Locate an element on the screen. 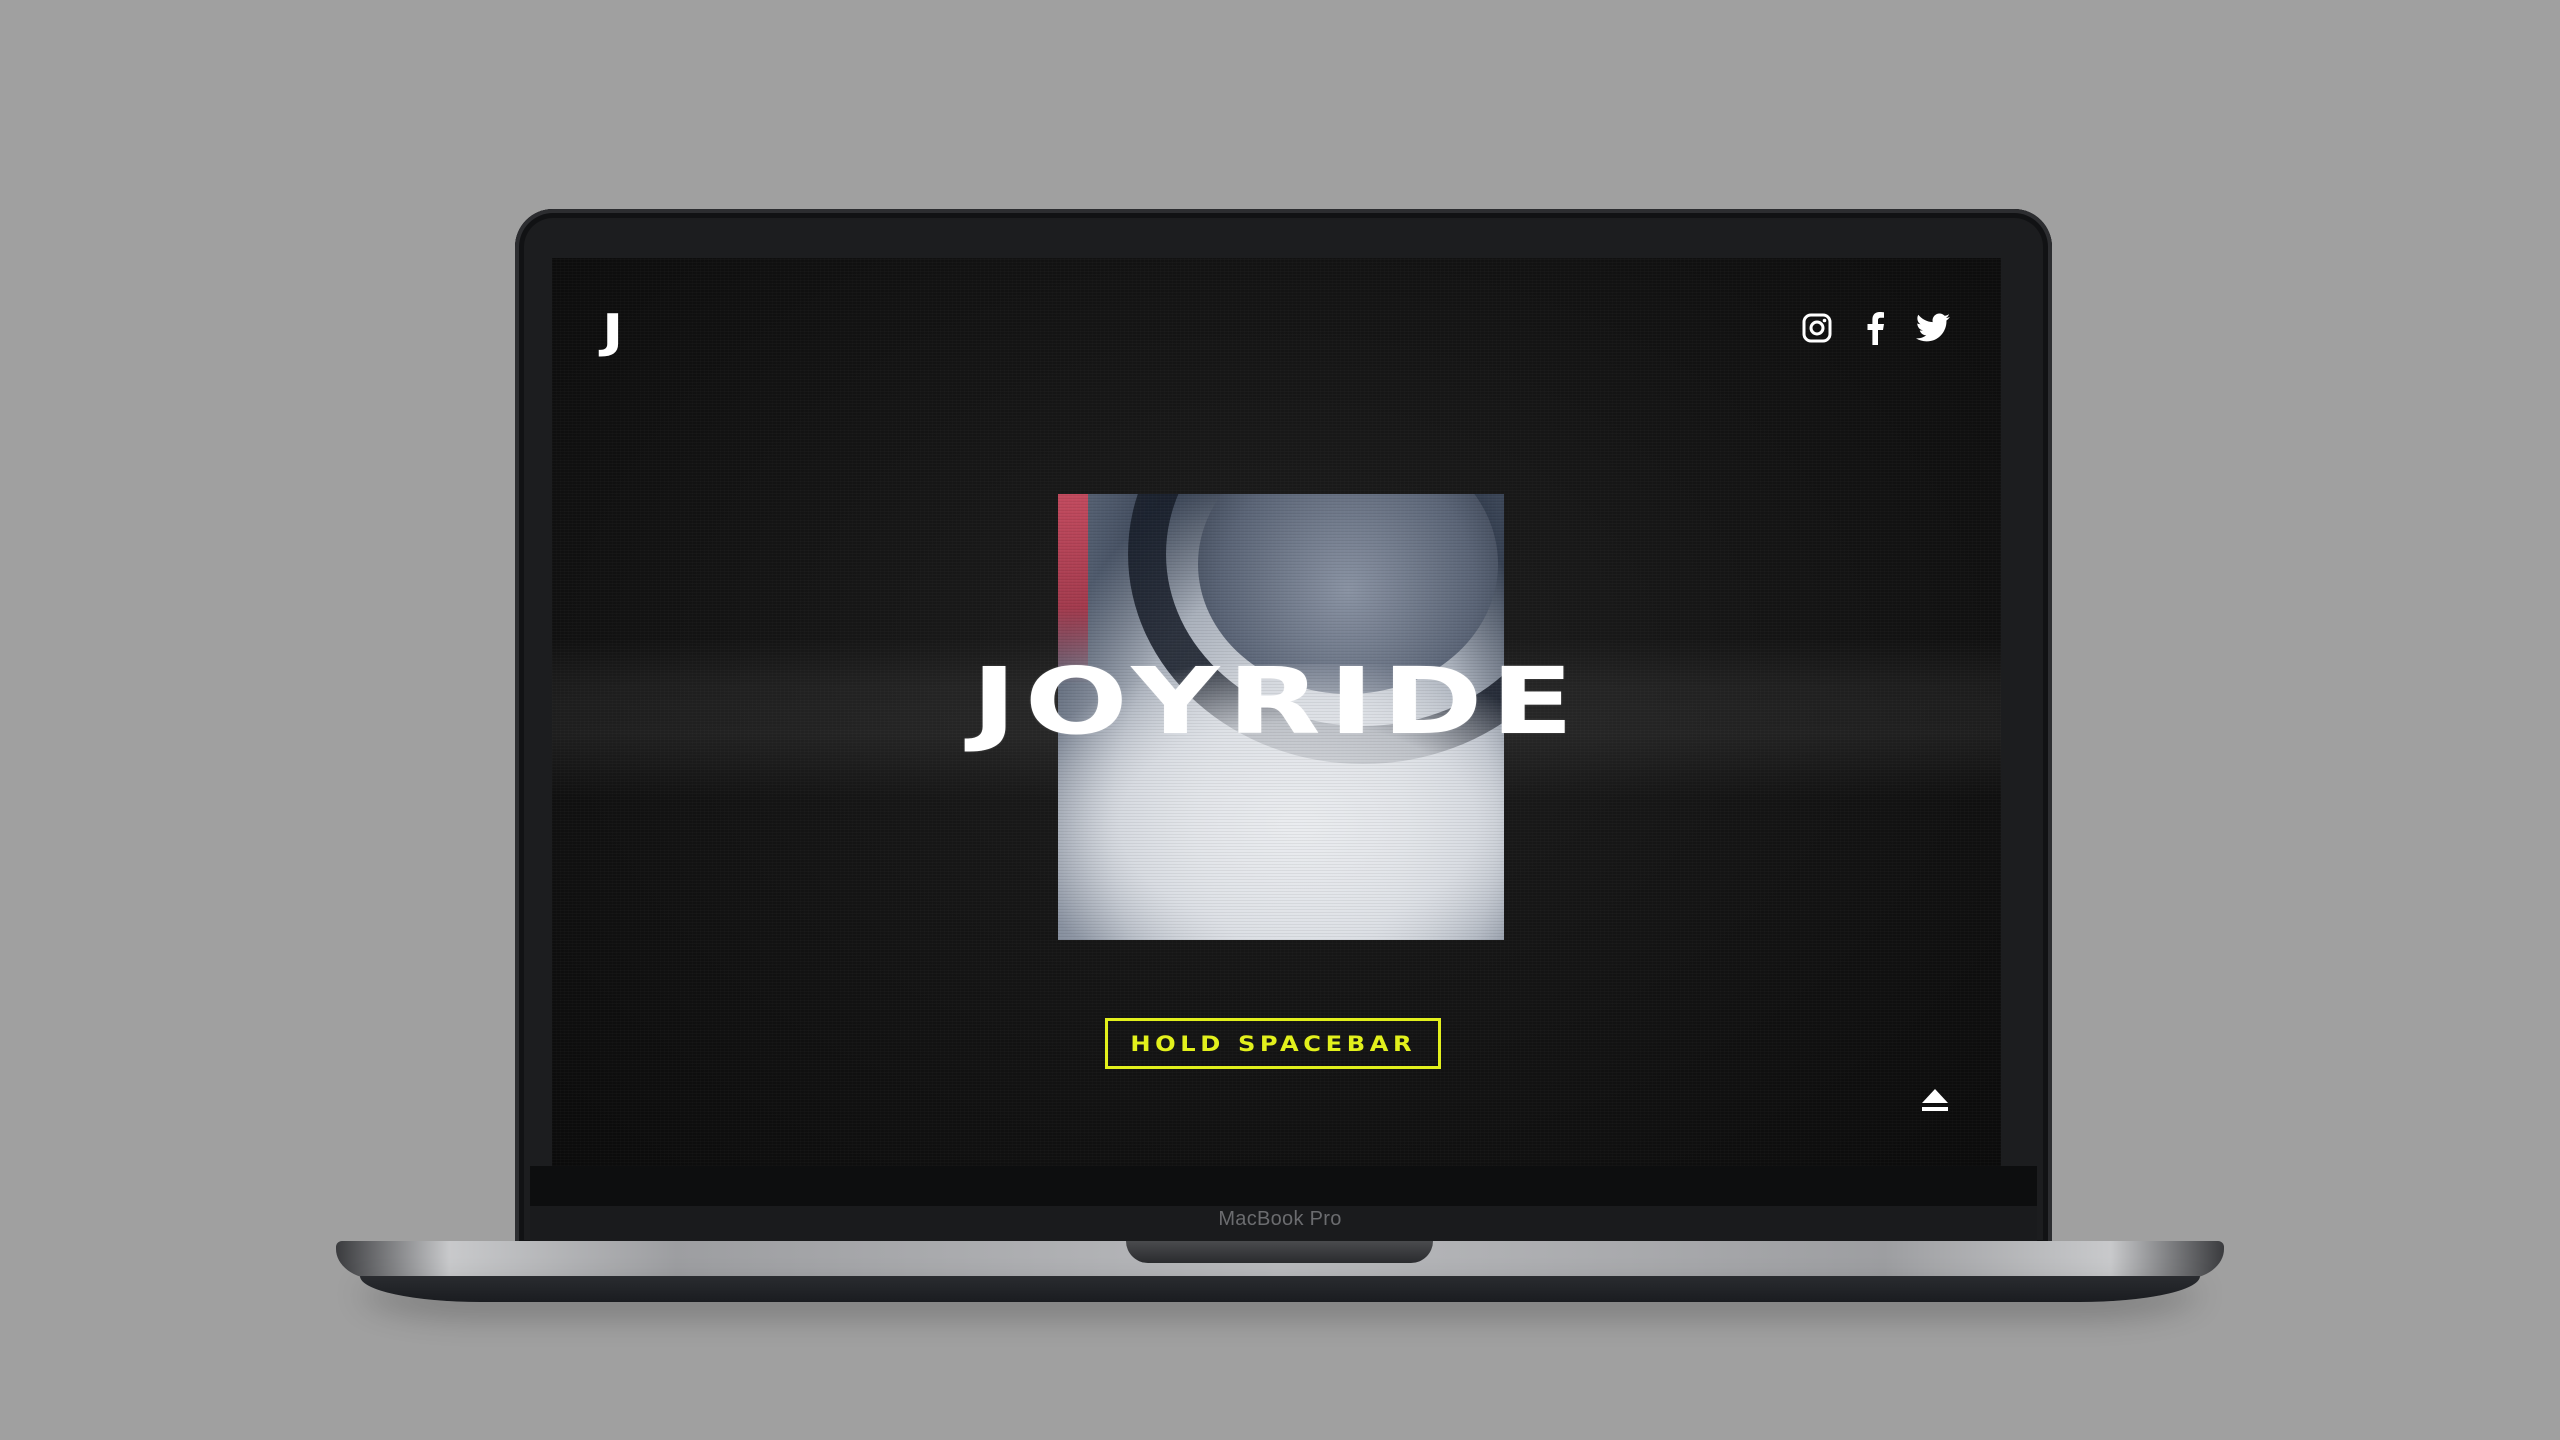 Image resolution: width=2560 pixels, height=1440 pixels. hold-spacebar-button: HOLD SPACEBAR is located at coordinates (1273, 1043).